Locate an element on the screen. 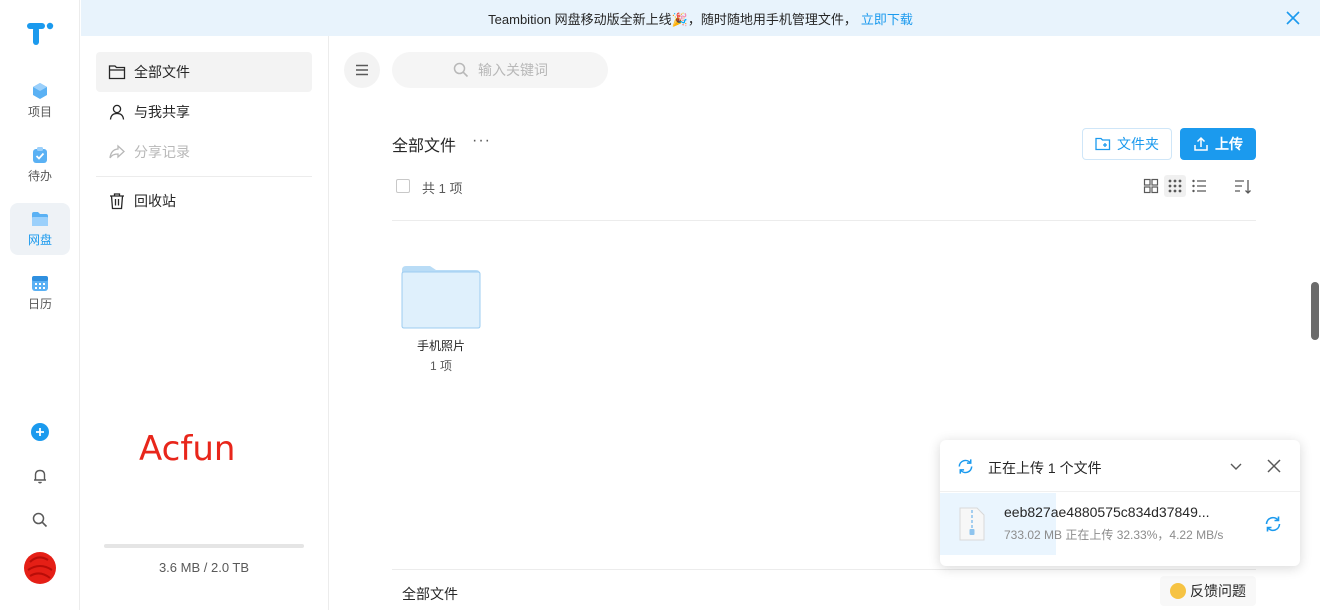  large-grid-view-button is located at coordinates (1151, 186).